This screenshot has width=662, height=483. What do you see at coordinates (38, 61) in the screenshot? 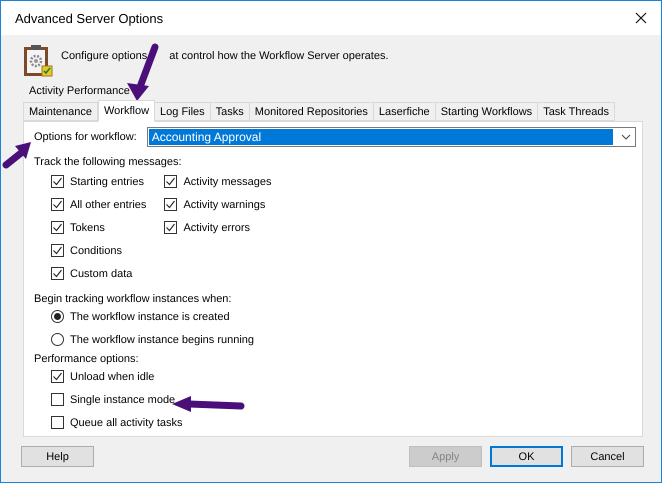
I see `clipboard-icon` at bounding box center [38, 61].